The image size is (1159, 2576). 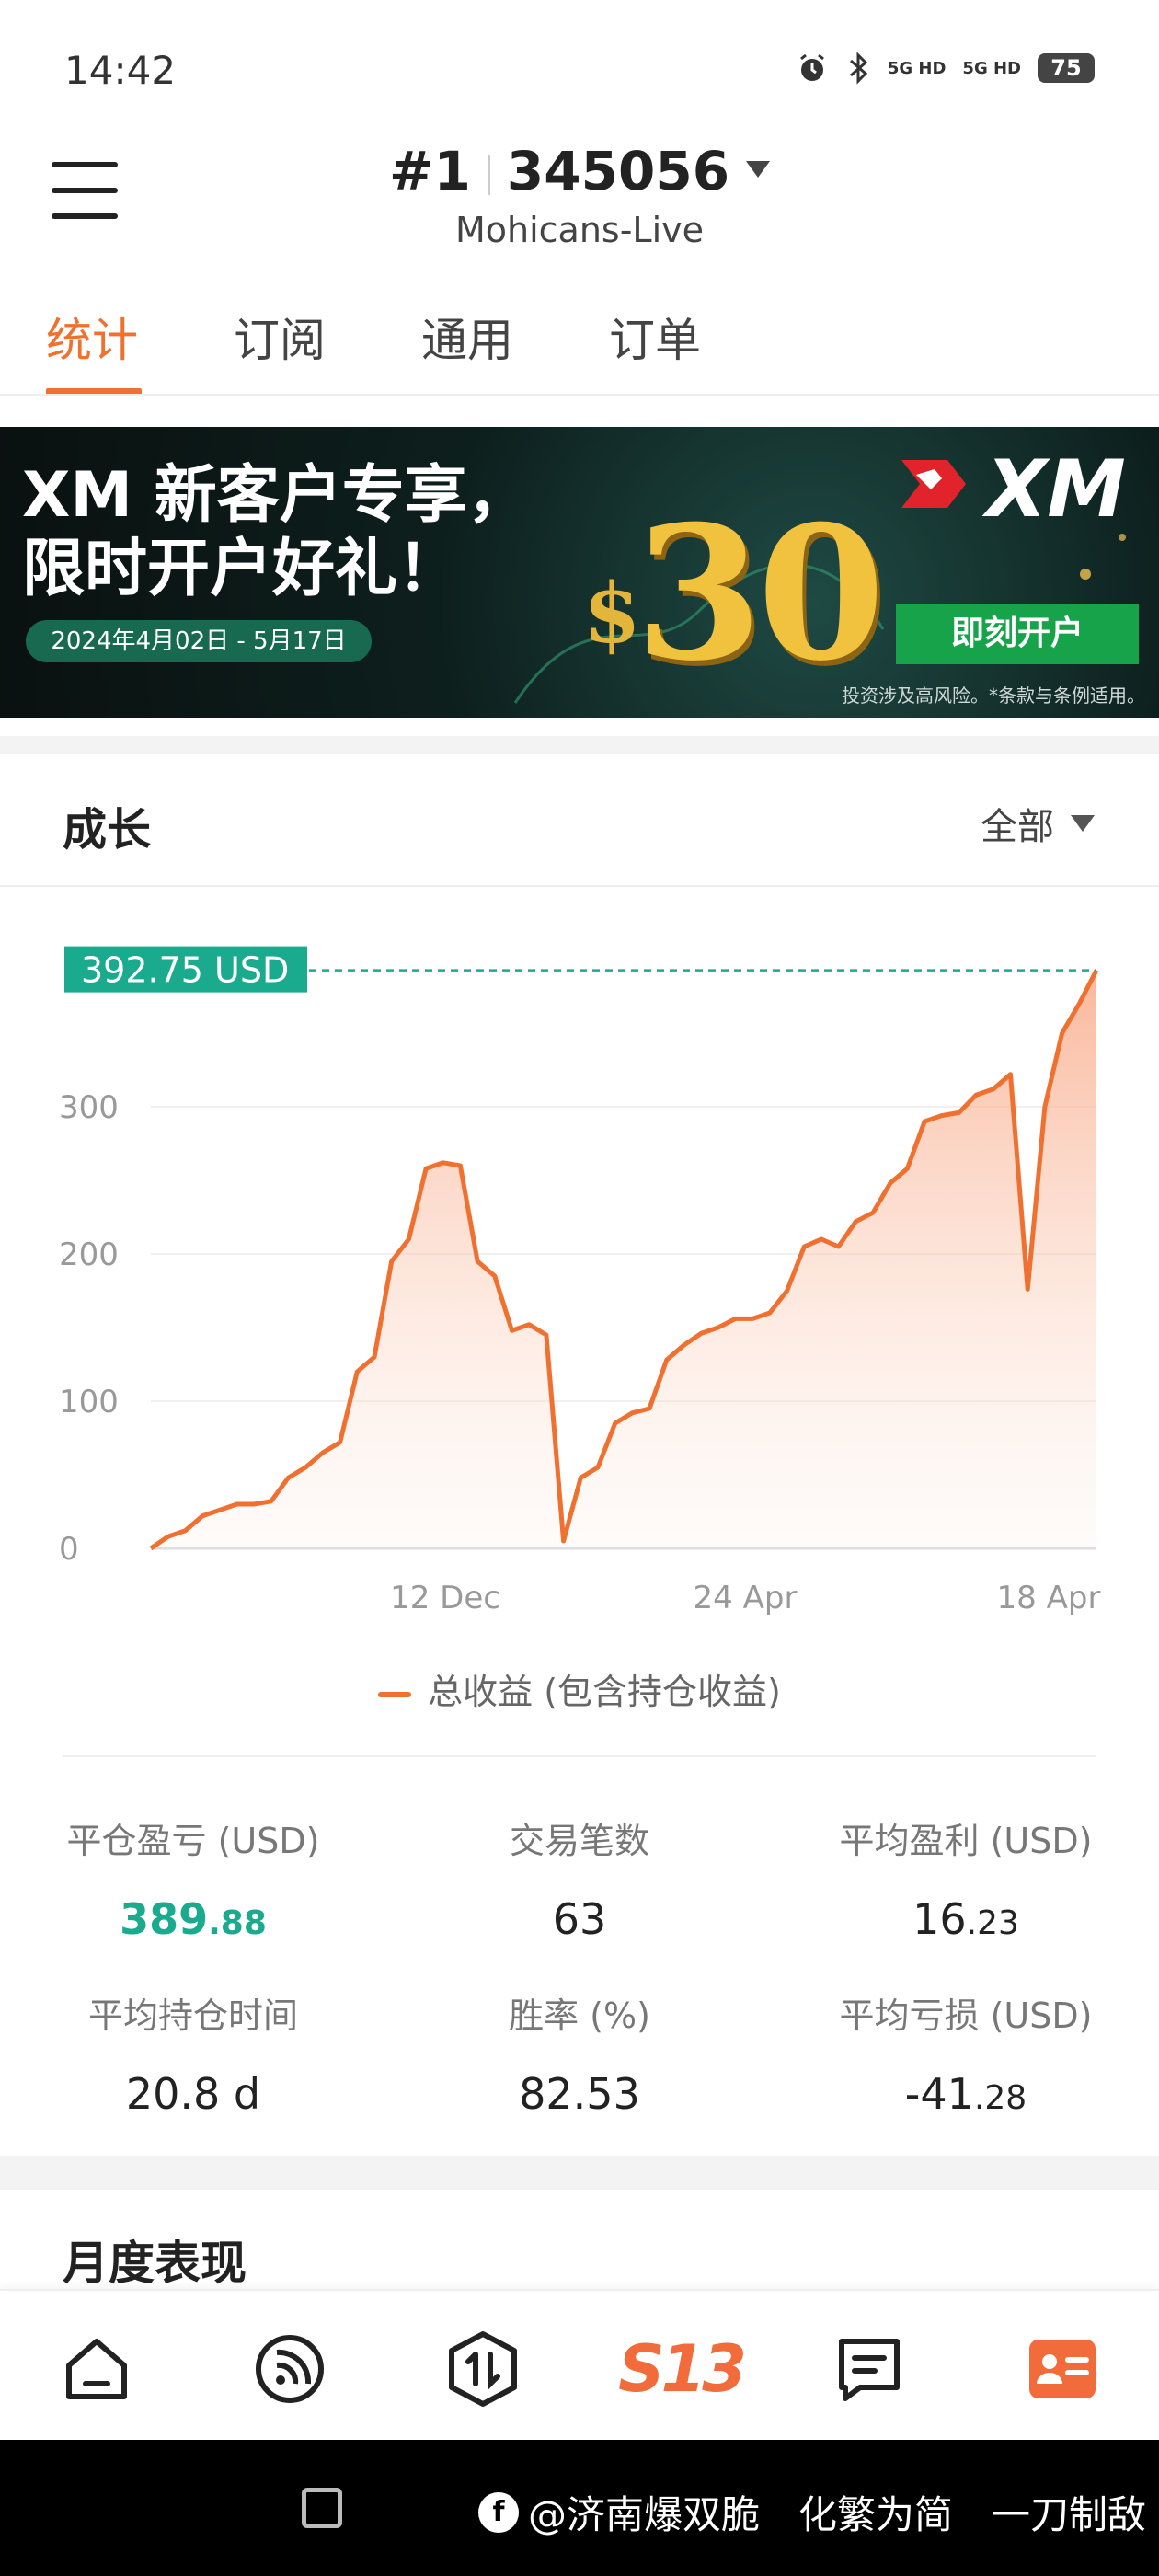 I want to click on stat-value-frac: .28, so click(x=1000, y=2098).